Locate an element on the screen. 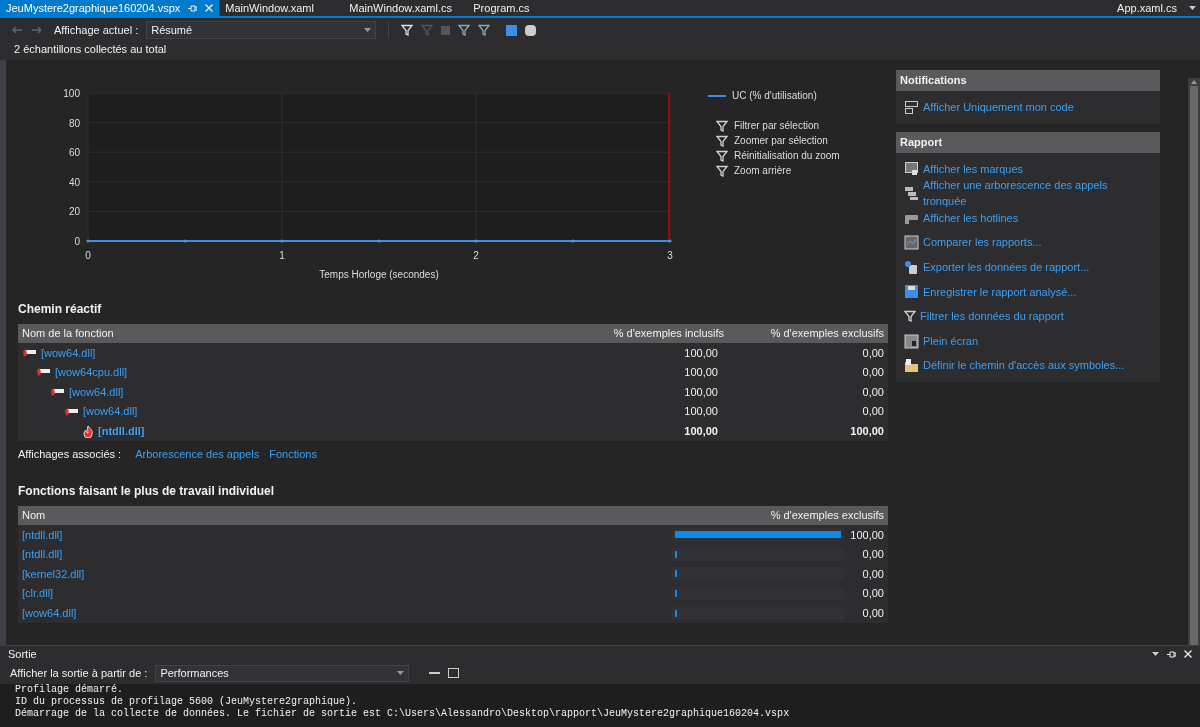 This screenshot has height=727, width=1200. output-line: Démarrage de la collecte de données. Le fichier de sortie est C:\Users\Alessandro\Desktop\rapport\JeuMystere2graphique160204.vspx is located at coordinates (403, 714).